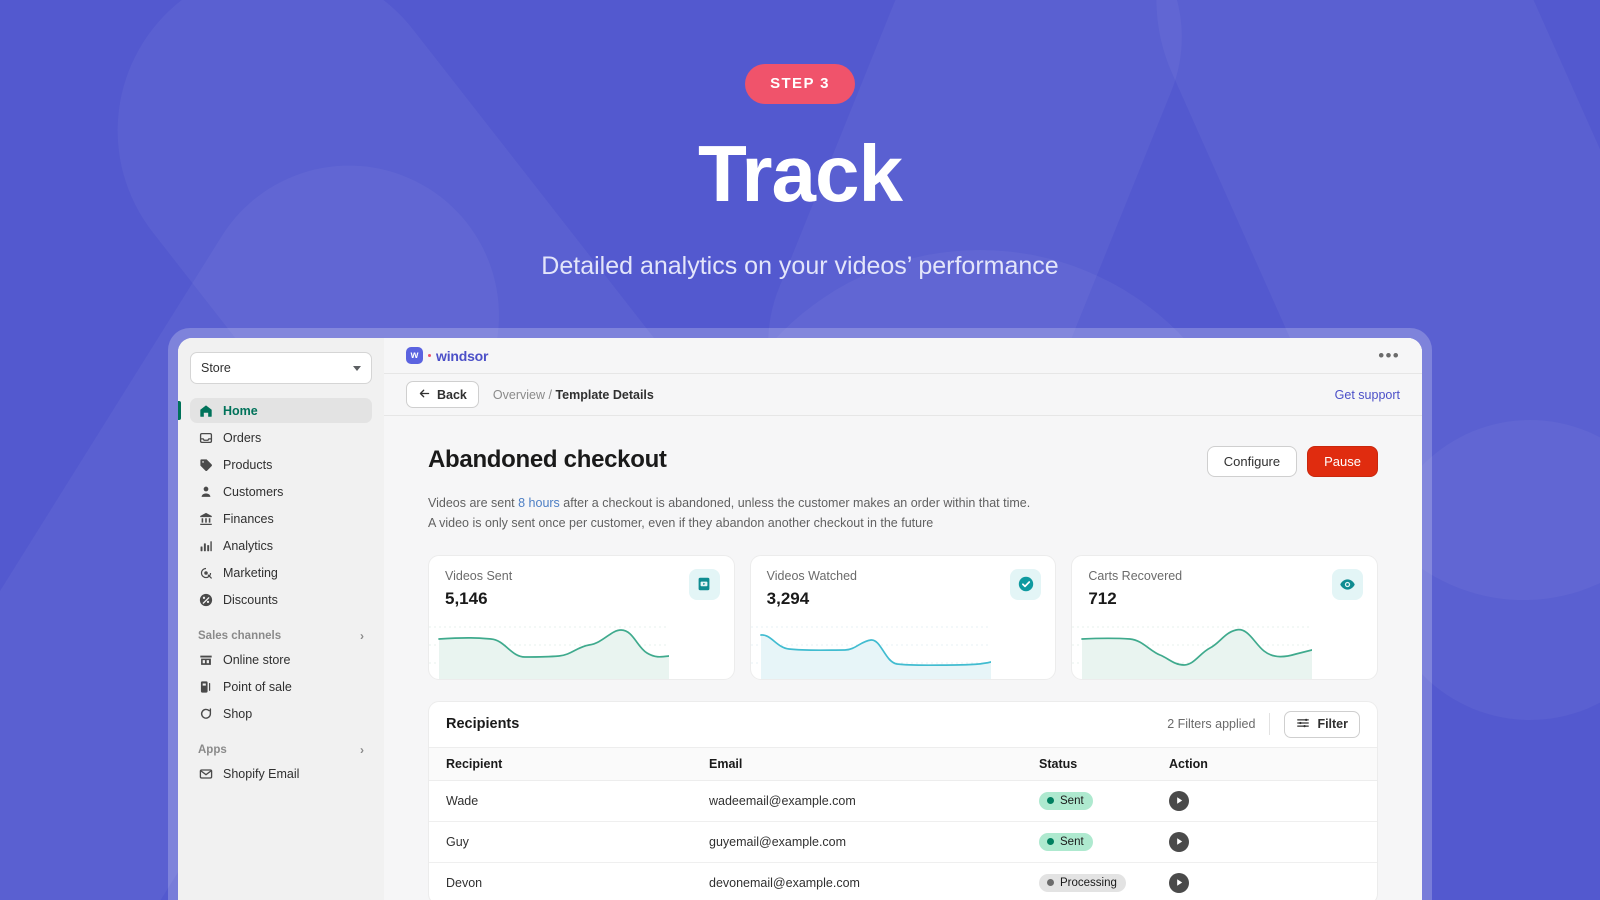 This screenshot has width=1600, height=900. Describe the element at coordinates (473, 503) in the screenshot. I see `description-text-pre: Videos are sent` at that location.